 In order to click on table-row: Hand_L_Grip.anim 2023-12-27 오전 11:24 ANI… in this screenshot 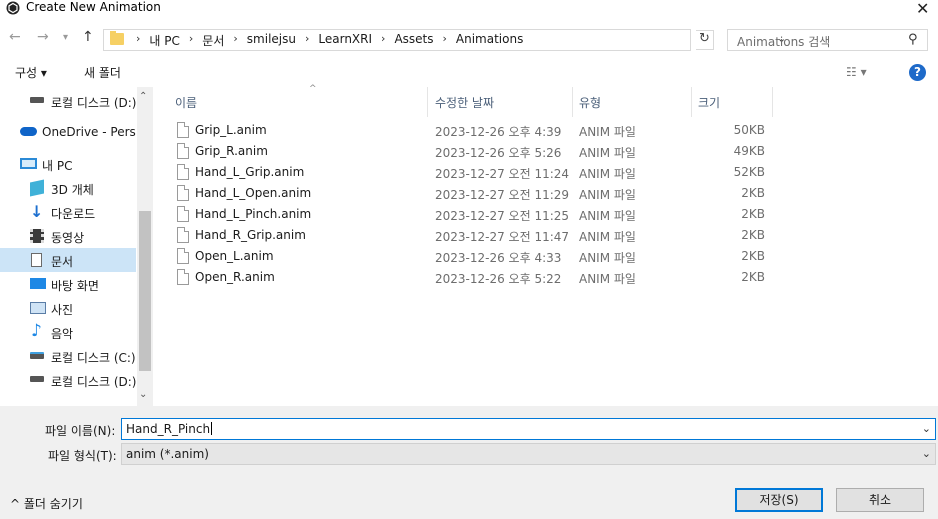, I will do `click(546, 172)`.